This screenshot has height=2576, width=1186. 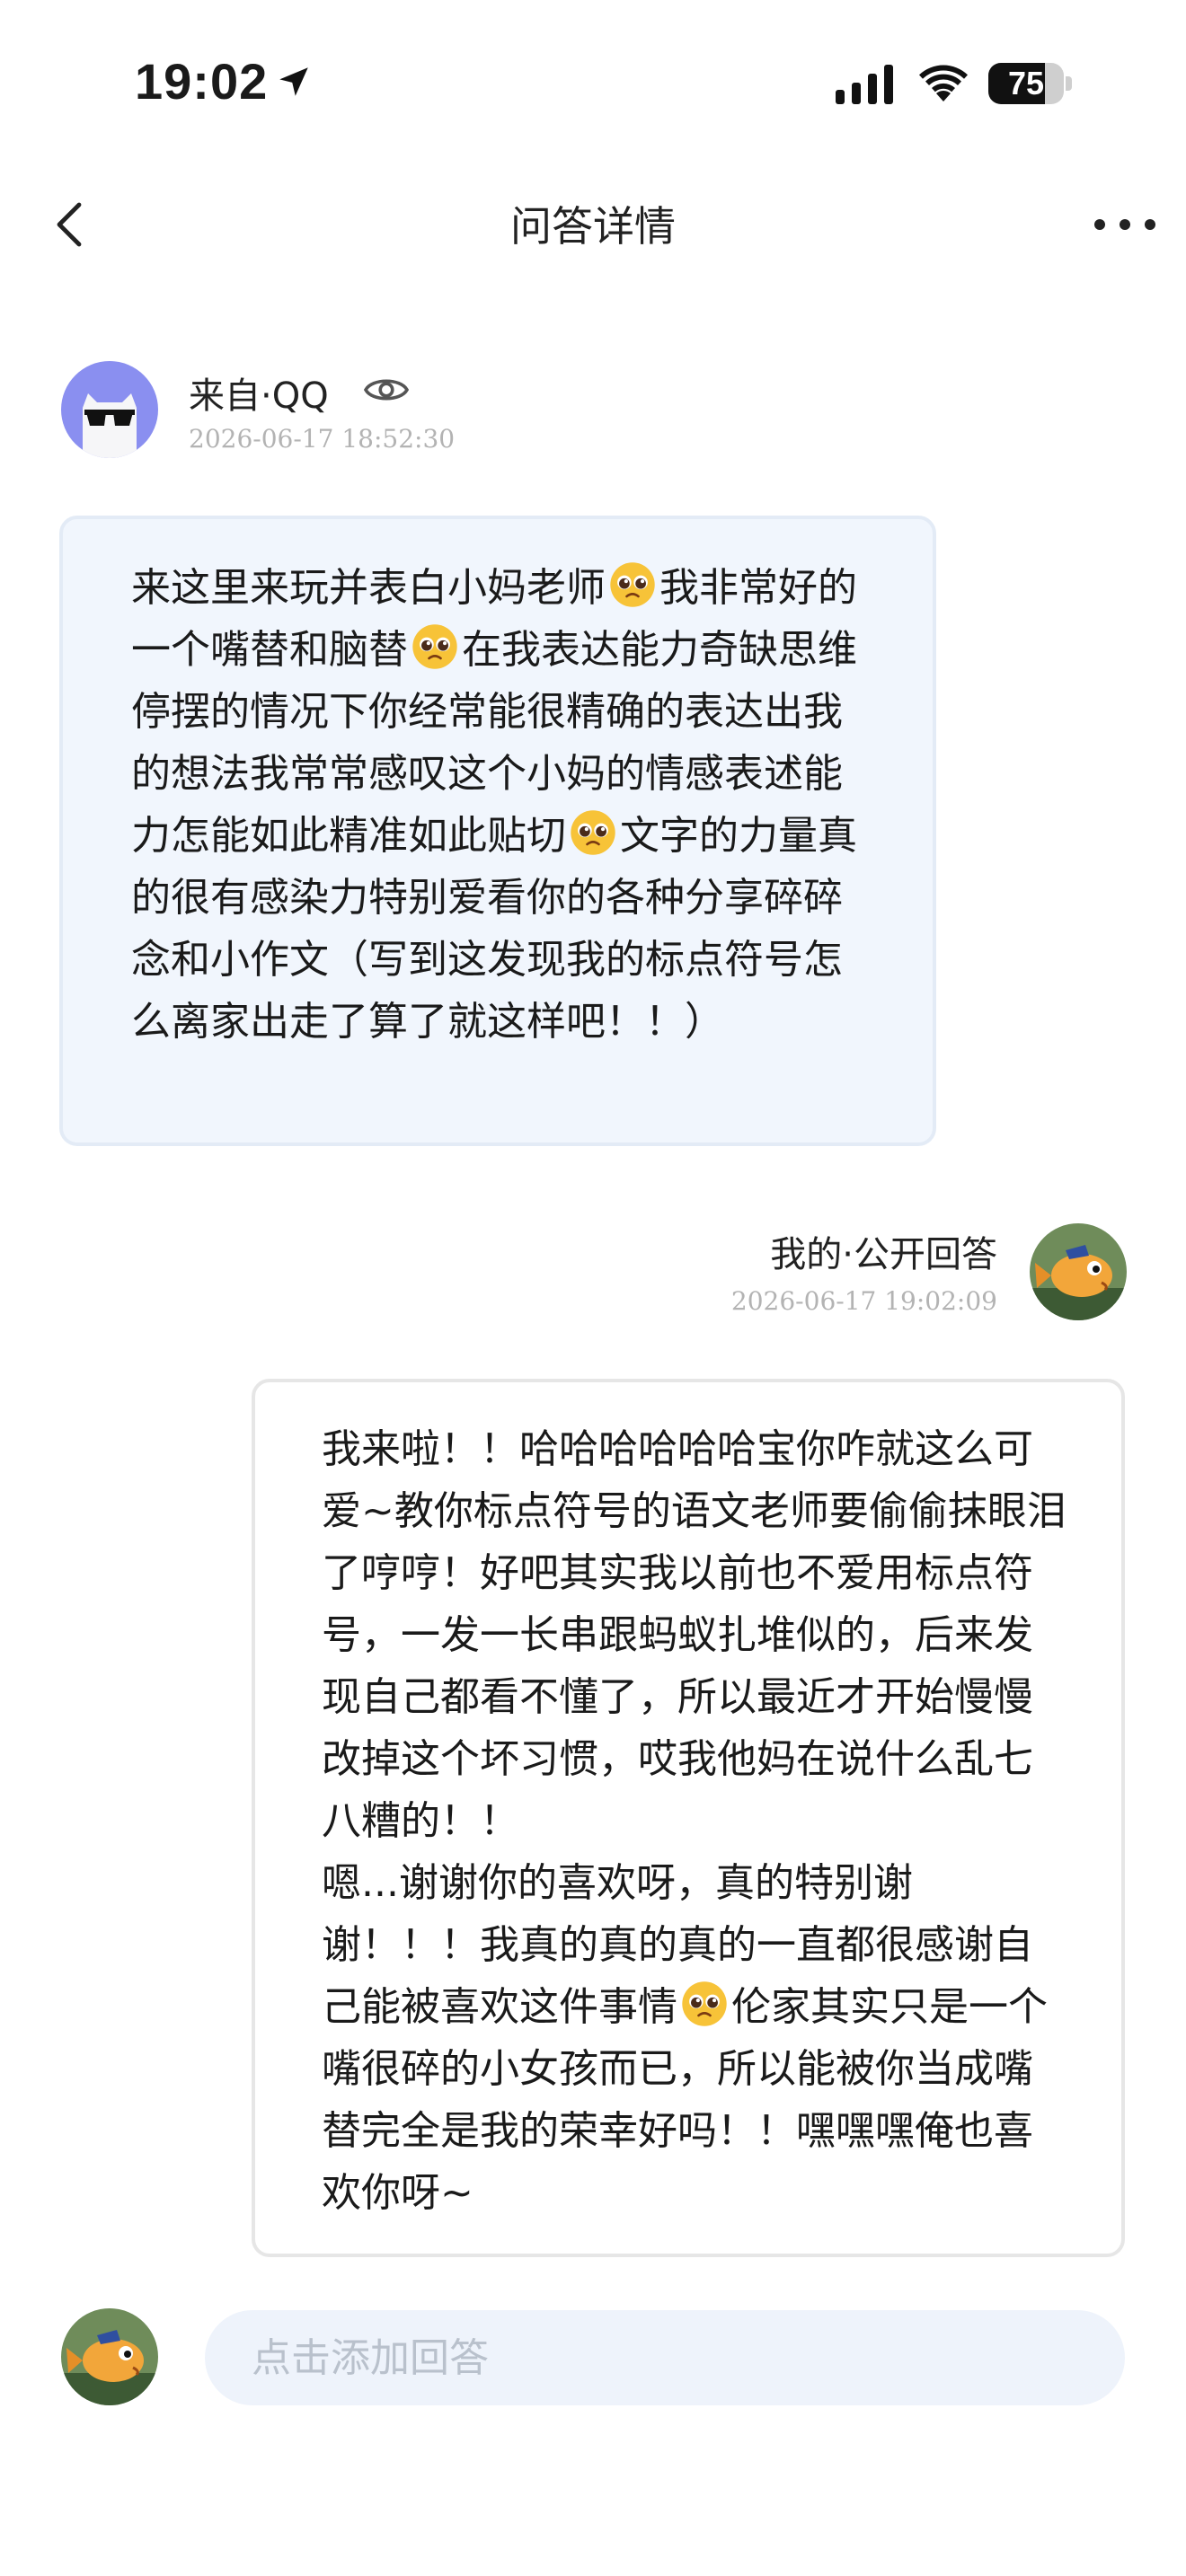 What do you see at coordinates (883, 1254) in the screenshot?
I see `answer-label: 我的·公开回答` at bounding box center [883, 1254].